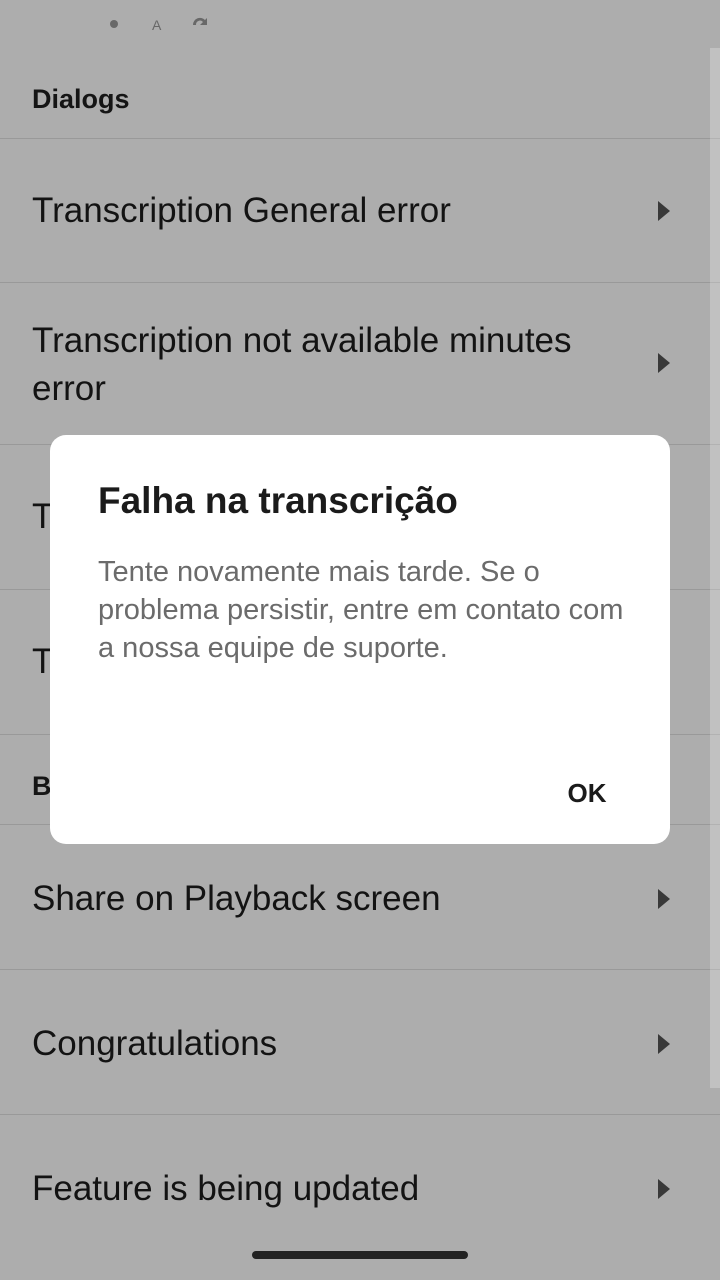  Describe the element at coordinates (278, 500) in the screenshot. I see `dialog-title: Falha na transcrição` at that location.